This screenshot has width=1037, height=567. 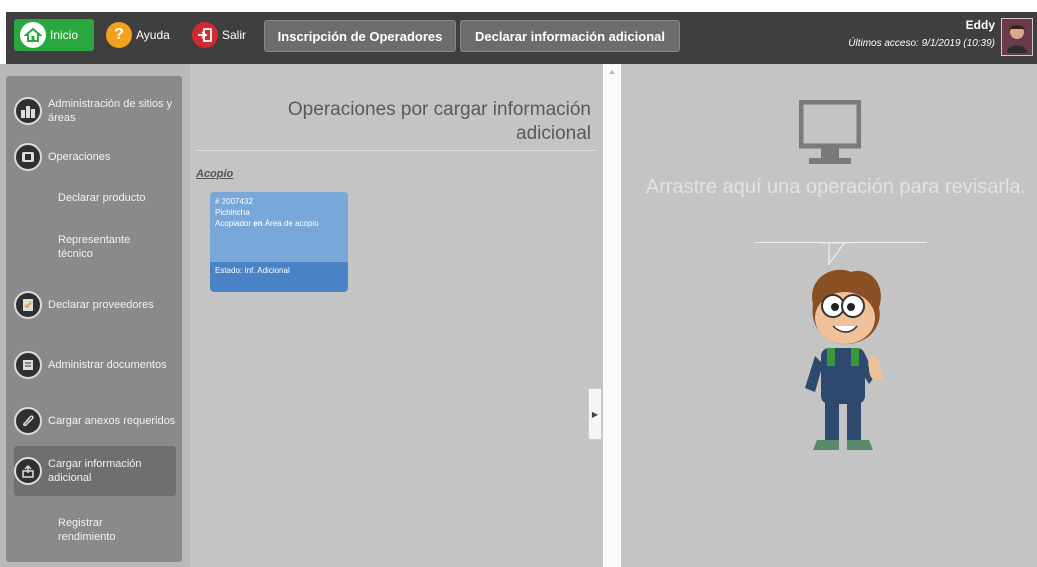 What do you see at coordinates (64, 35) in the screenshot?
I see `inicio-label: Inicio` at bounding box center [64, 35].